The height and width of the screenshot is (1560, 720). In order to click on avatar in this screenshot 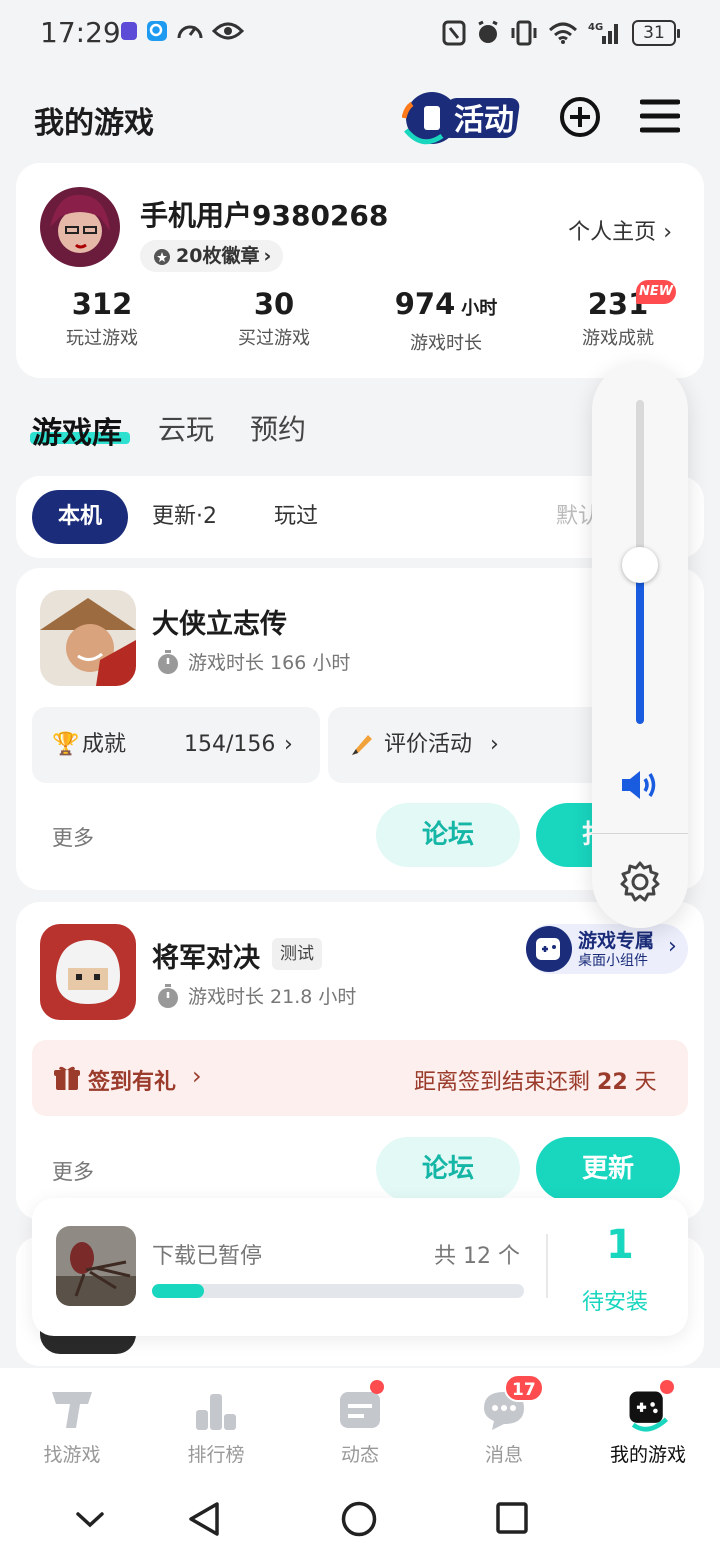, I will do `click(80, 227)`.